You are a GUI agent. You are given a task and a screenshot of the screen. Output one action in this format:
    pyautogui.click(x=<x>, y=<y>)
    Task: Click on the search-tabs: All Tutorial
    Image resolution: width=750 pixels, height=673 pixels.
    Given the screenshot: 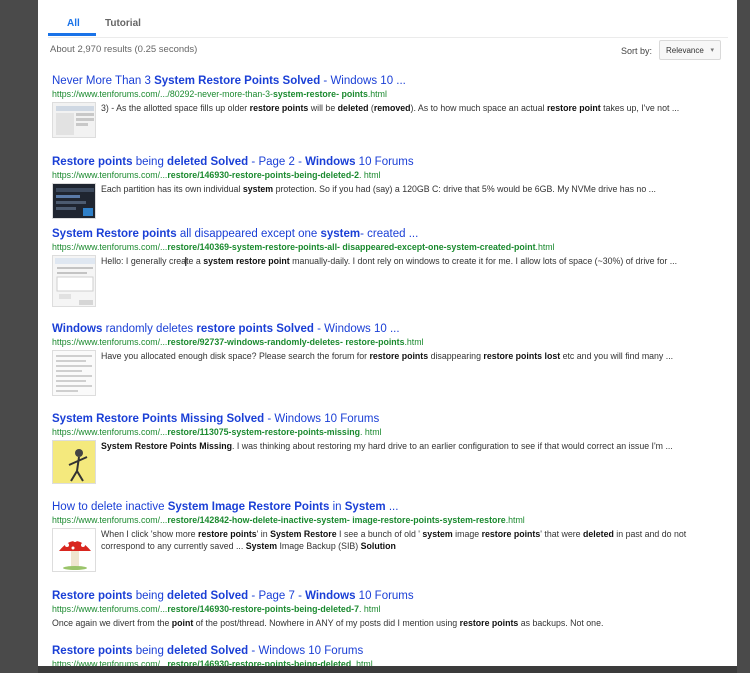 What is the action you would take?
    pyautogui.click(x=388, y=19)
    